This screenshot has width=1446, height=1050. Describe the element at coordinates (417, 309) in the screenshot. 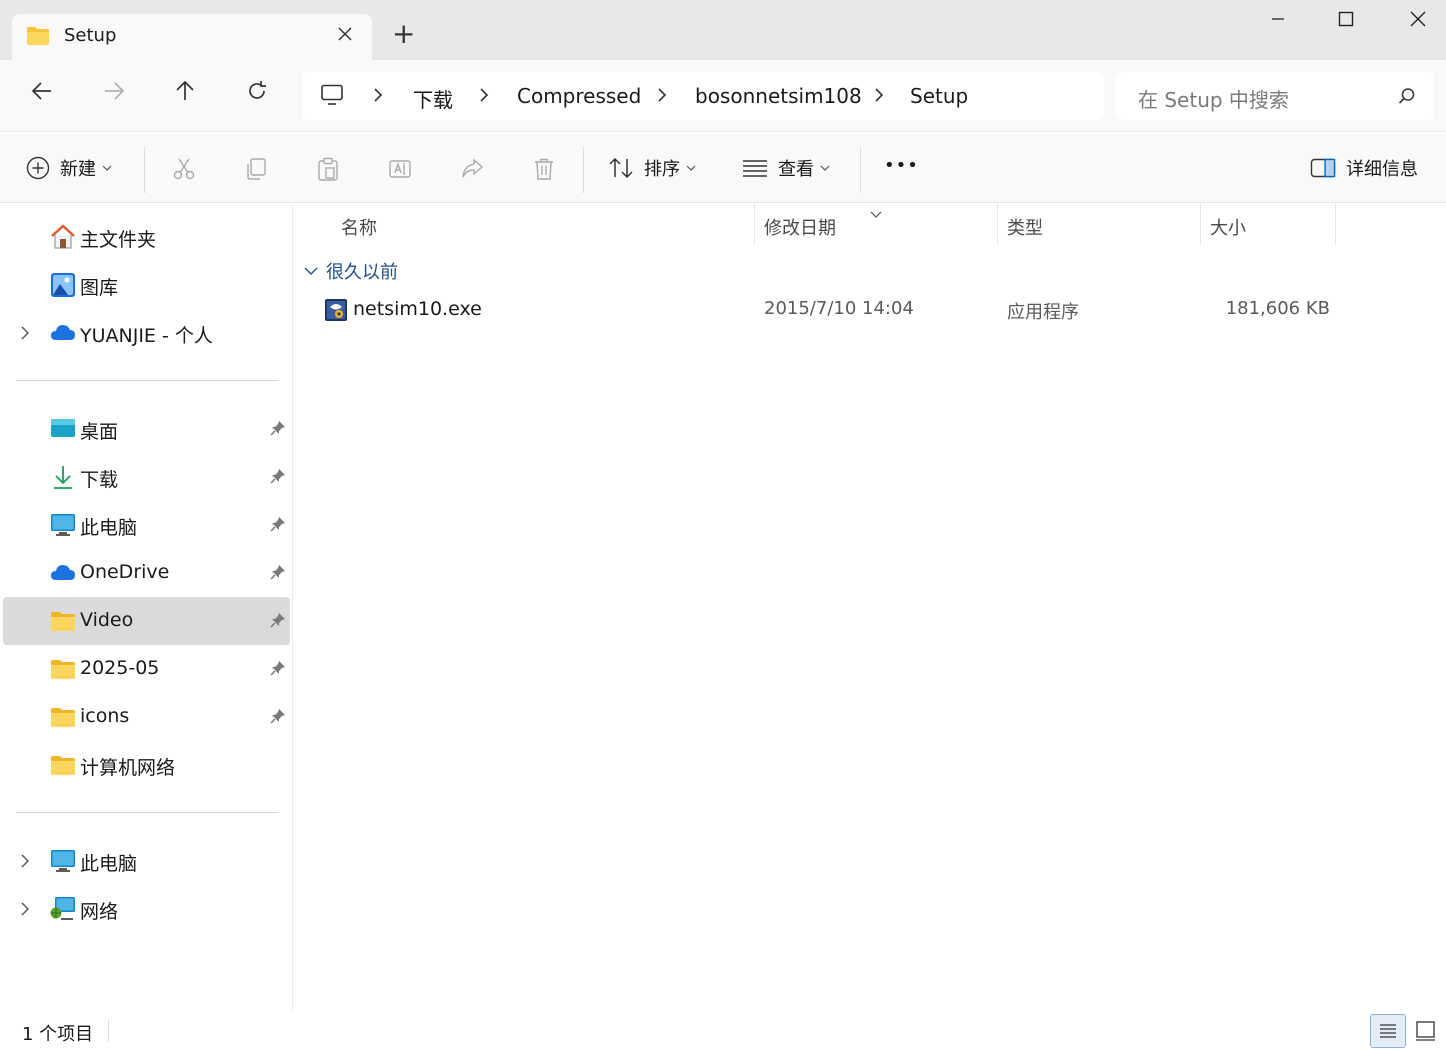

I see `file-name: netsim10.exe` at that location.